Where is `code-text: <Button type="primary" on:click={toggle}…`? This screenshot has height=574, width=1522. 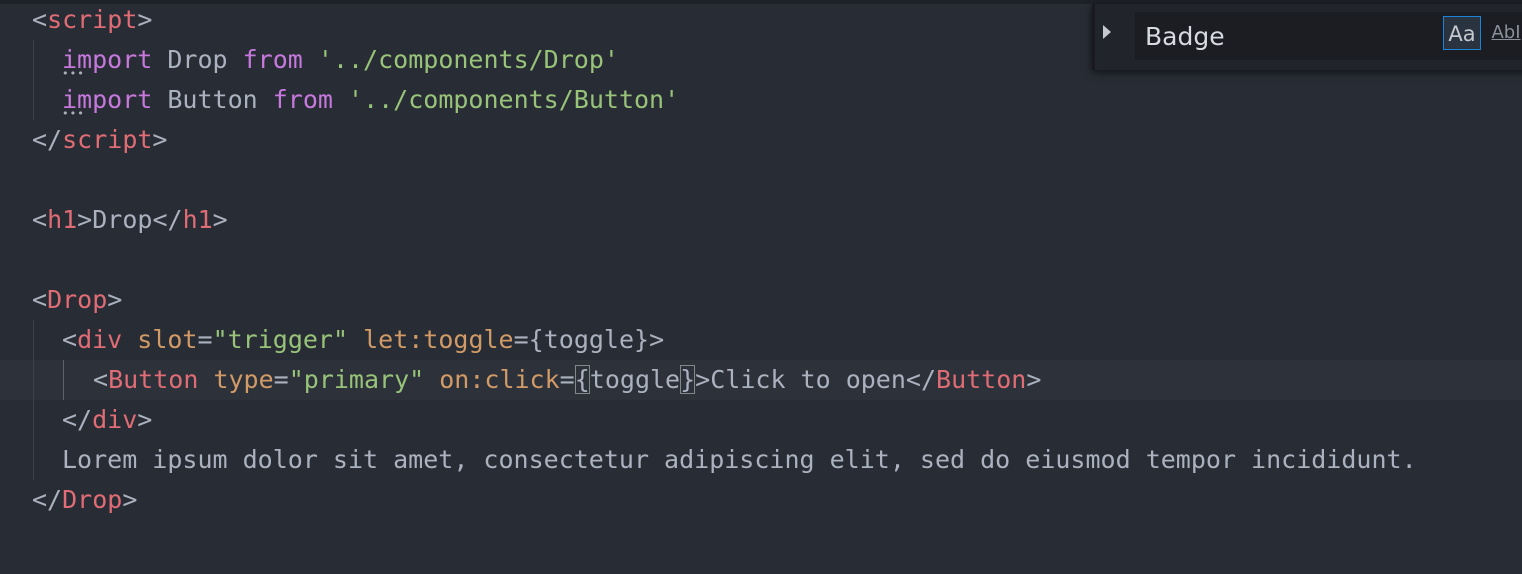 code-text: <Button type="primary" on:click={toggle}… is located at coordinates (567, 380).